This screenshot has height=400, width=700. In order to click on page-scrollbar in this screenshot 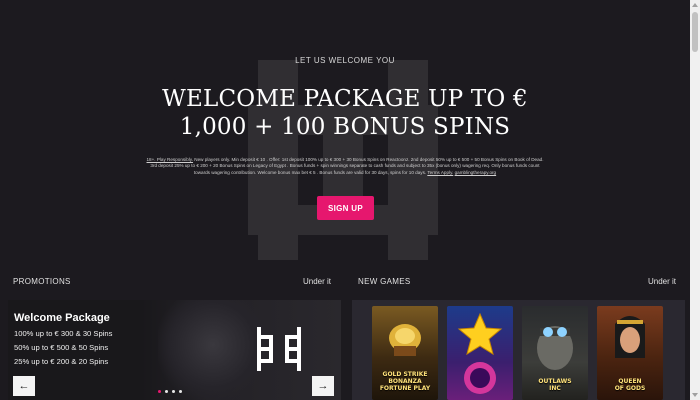, I will do `click(695, 200)`.